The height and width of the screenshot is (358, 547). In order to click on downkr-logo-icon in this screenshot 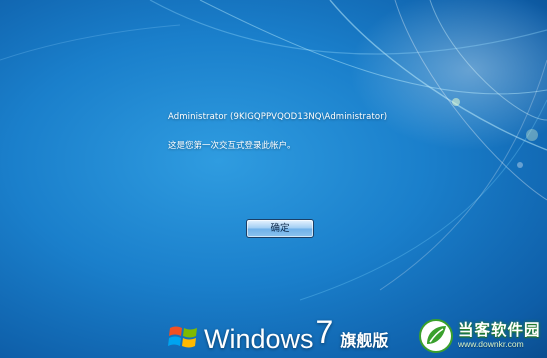, I will do `click(436, 335)`.